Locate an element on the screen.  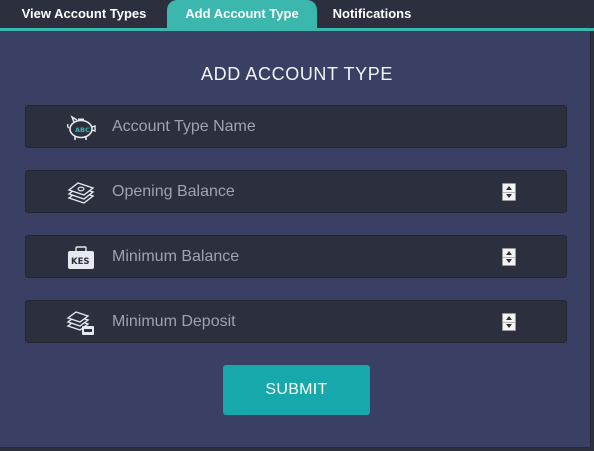
piggy-bank-abc-icon: ABC is located at coordinates (81, 128).